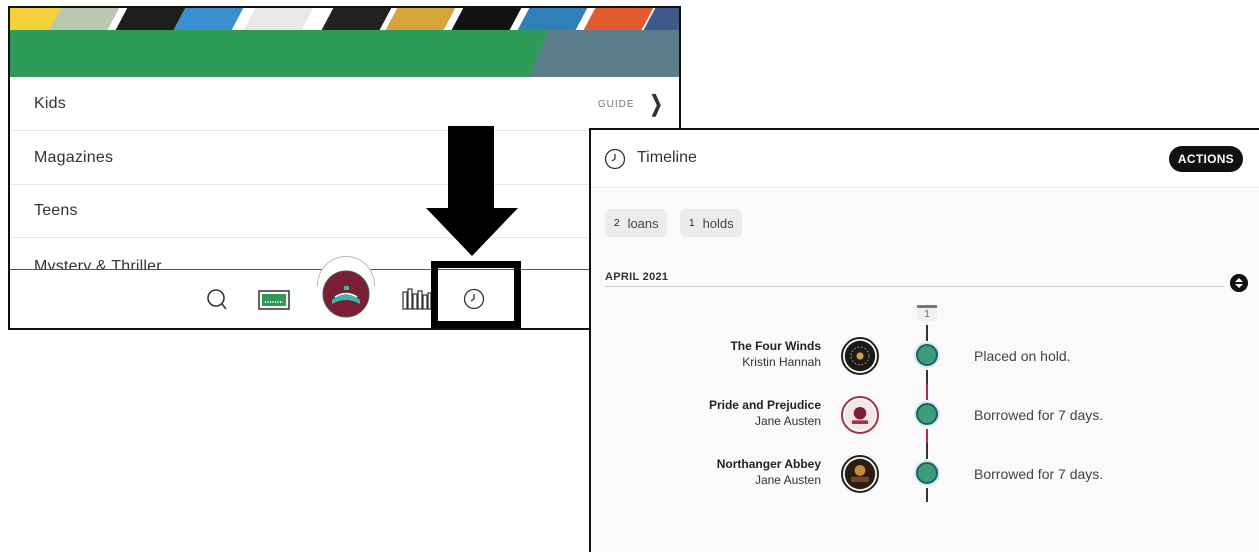 This screenshot has height=552, width=1259. What do you see at coordinates (616, 104) in the screenshot?
I see `guide-label: GUIDE` at bounding box center [616, 104].